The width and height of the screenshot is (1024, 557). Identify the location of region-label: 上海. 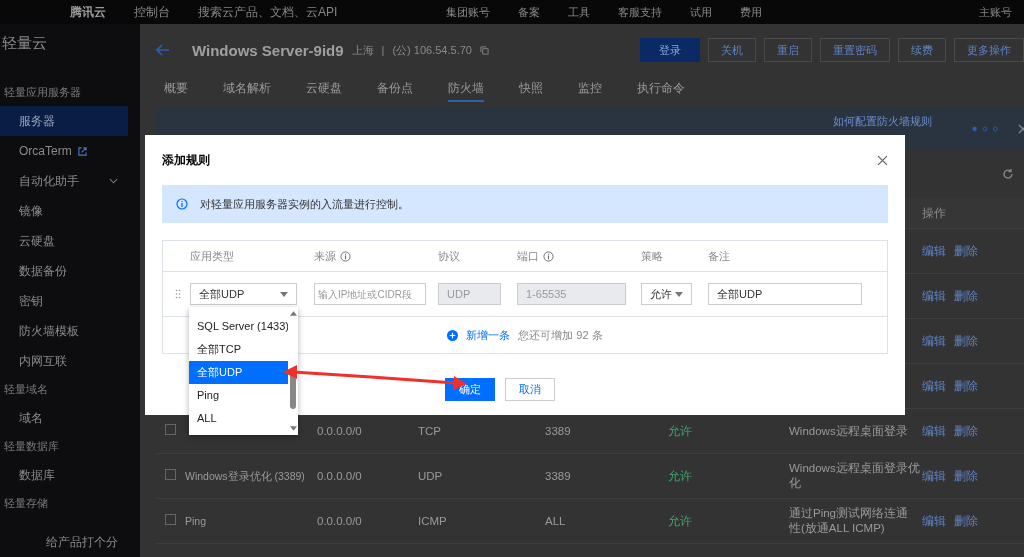
(362, 50).